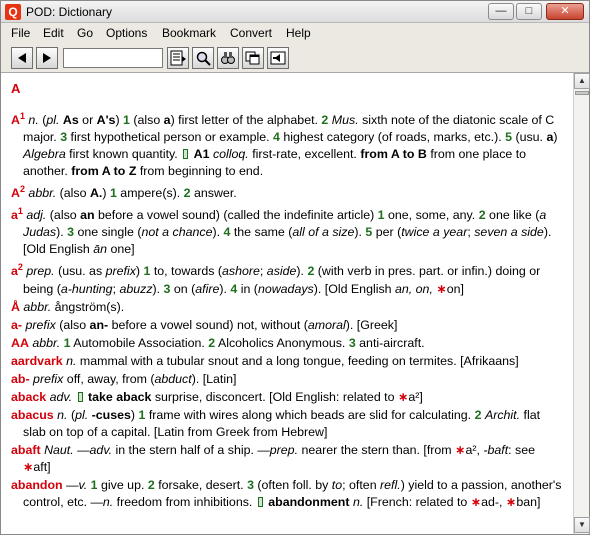 The image size is (590, 535). Describe the element at coordinates (295, 12) in the screenshot. I see `title-bar: Q POD: Dictionary — □ ✕` at that location.